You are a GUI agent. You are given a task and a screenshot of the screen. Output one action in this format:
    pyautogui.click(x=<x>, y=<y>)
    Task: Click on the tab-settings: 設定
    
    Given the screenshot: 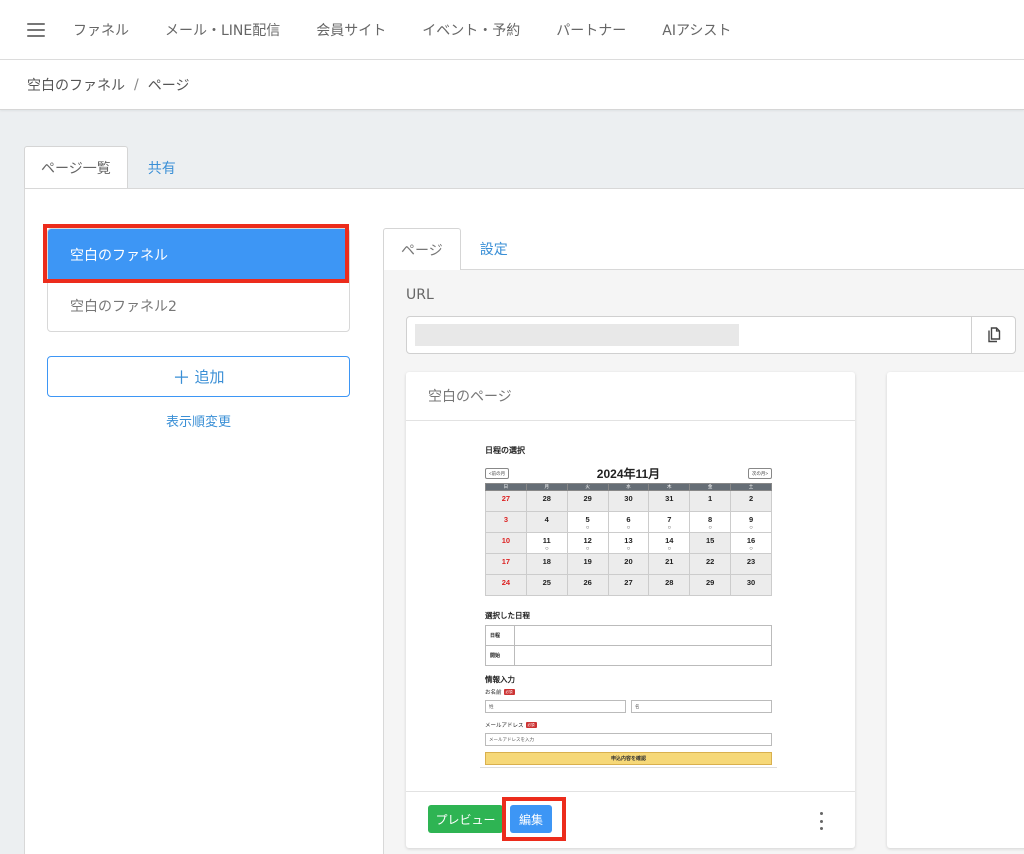 What is the action you would take?
    pyautogui.click(x=494, y=249)
    